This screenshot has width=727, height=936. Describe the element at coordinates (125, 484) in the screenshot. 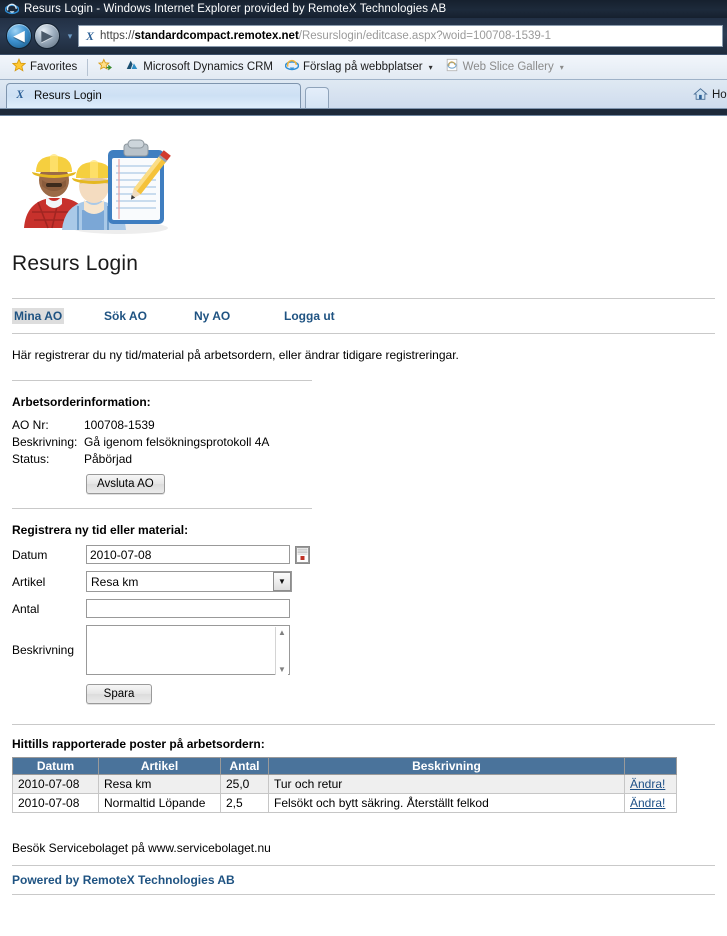

I see `avsluta-ao-button: Avsluta AO` at that location.